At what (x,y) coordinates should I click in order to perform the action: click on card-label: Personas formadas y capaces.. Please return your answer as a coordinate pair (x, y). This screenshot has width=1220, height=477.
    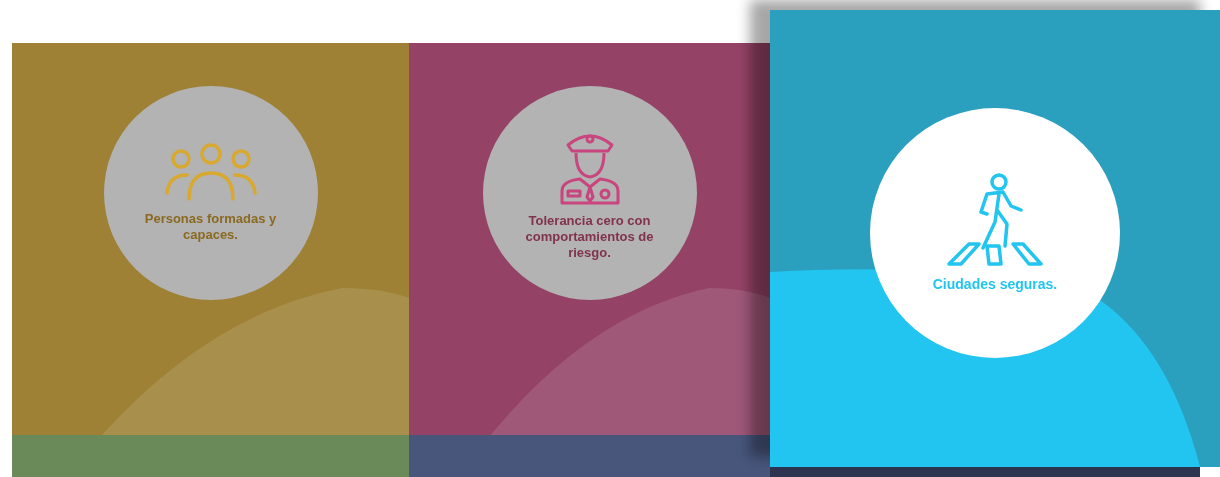
    Looking at the image, I should click on (210, 227).